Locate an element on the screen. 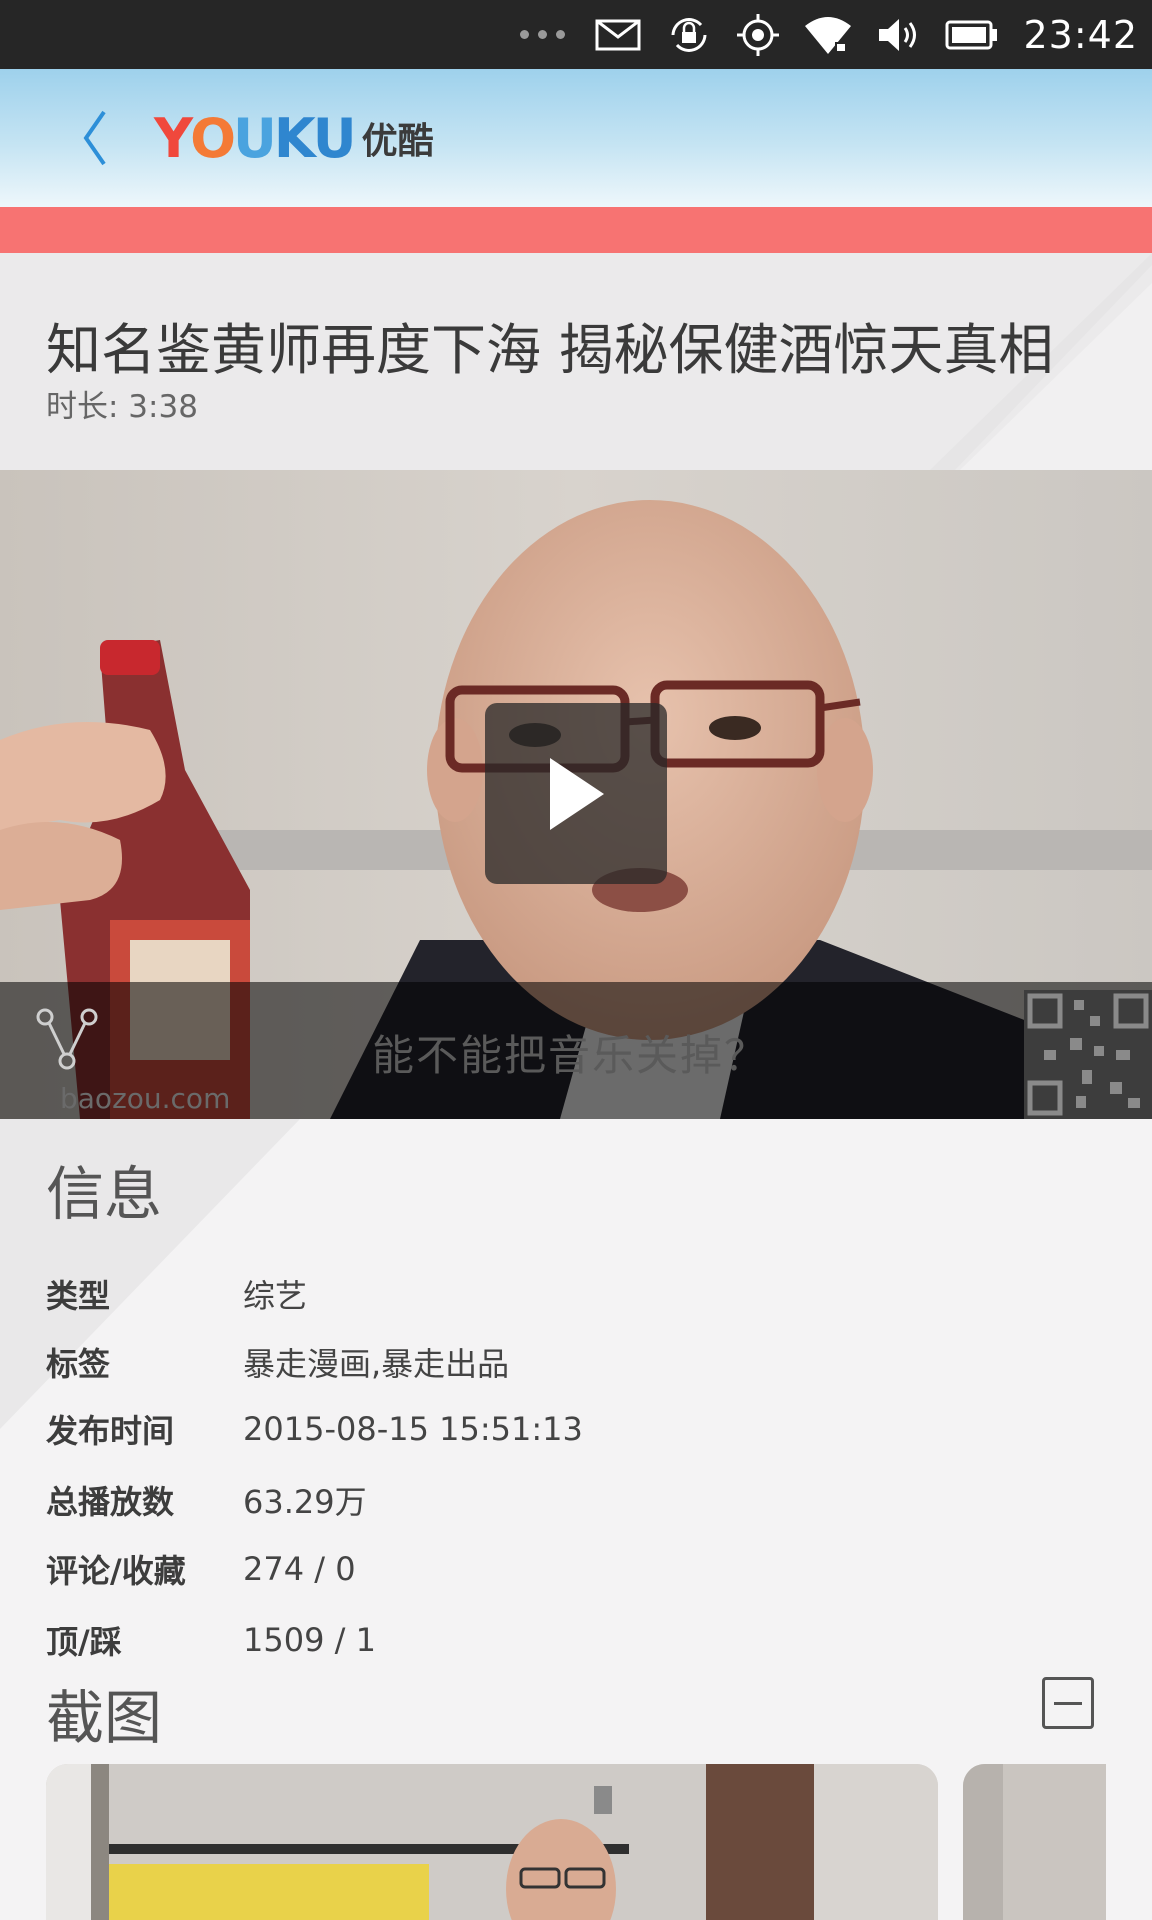 Image resolution: width=1152 pixels, height=1920 pixels. chevron-left-icon is located at coordinates (94, 138).